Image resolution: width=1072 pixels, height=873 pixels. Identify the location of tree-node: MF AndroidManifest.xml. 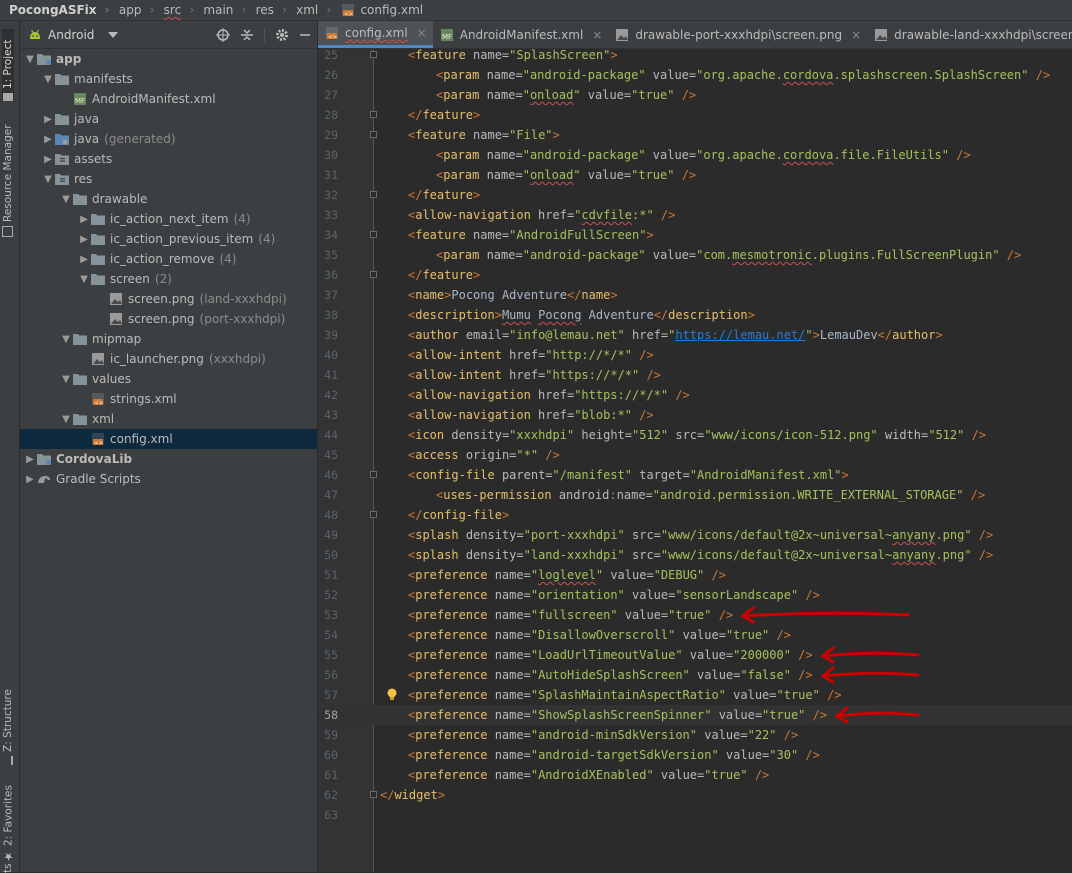
(168, 99).